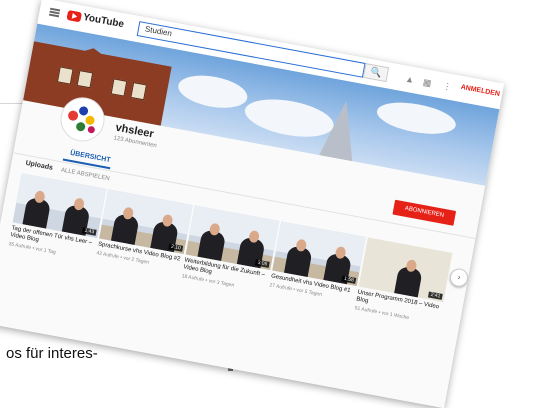 Image resolution: width=557 pixels, height=408 pixels. I want to click on upload-icon: ▲, so click(409, 79).